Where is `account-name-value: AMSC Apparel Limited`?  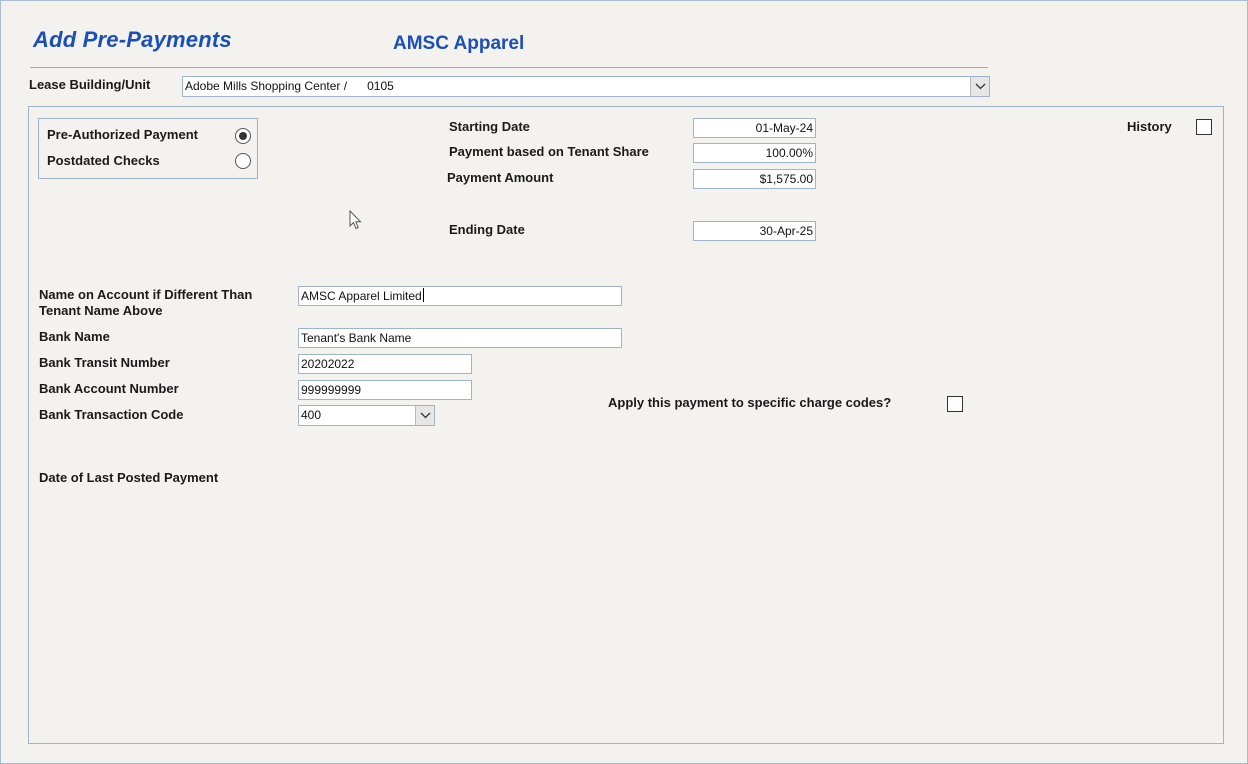
account-name-value: AMSC Apparel Limited is located at coordinates (361, 296).